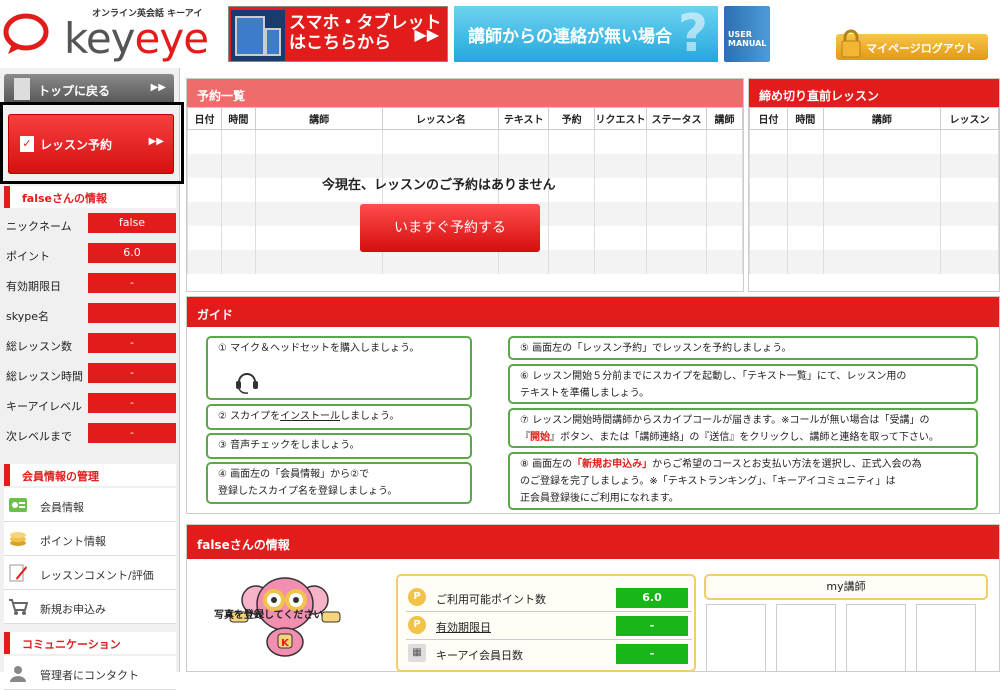 This screenshot has height=690, width=1000. What do you see at coordinates (27, 144) in the screenshot?
I see `checkbox-icon: ✓` at bounding box center [27, 144].